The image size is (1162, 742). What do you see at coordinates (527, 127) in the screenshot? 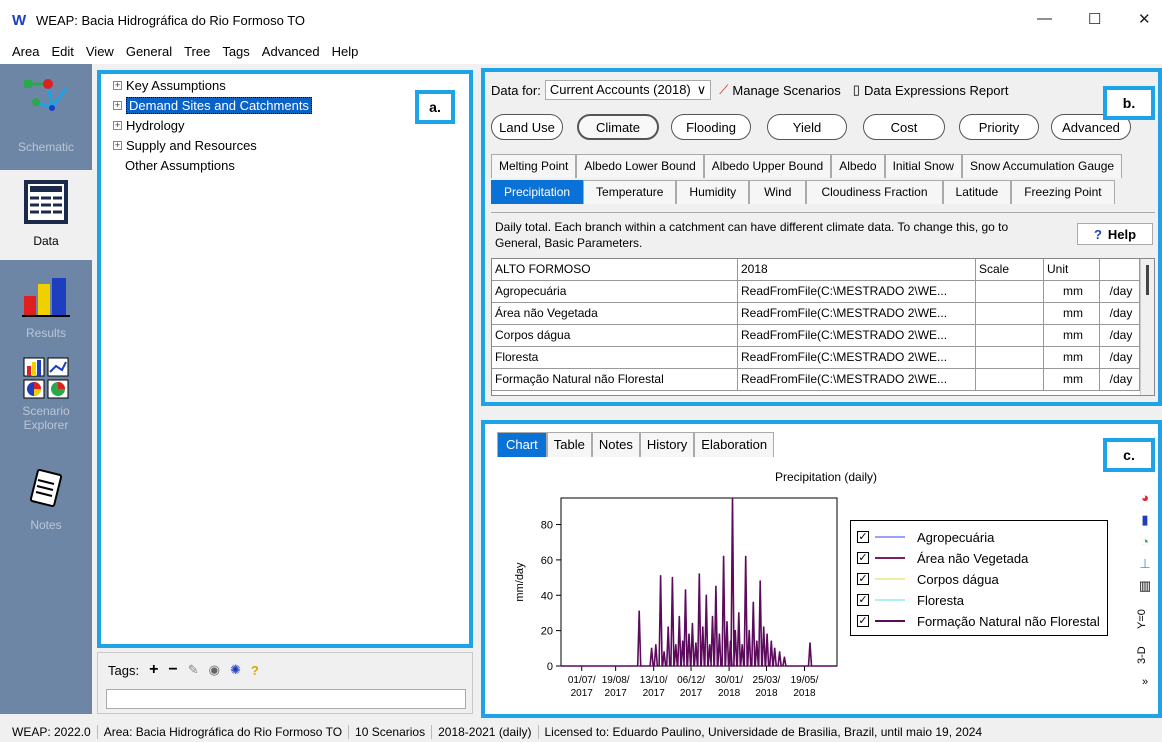
I see `category-land-use: Land Use` at bounding box center [527, 127].